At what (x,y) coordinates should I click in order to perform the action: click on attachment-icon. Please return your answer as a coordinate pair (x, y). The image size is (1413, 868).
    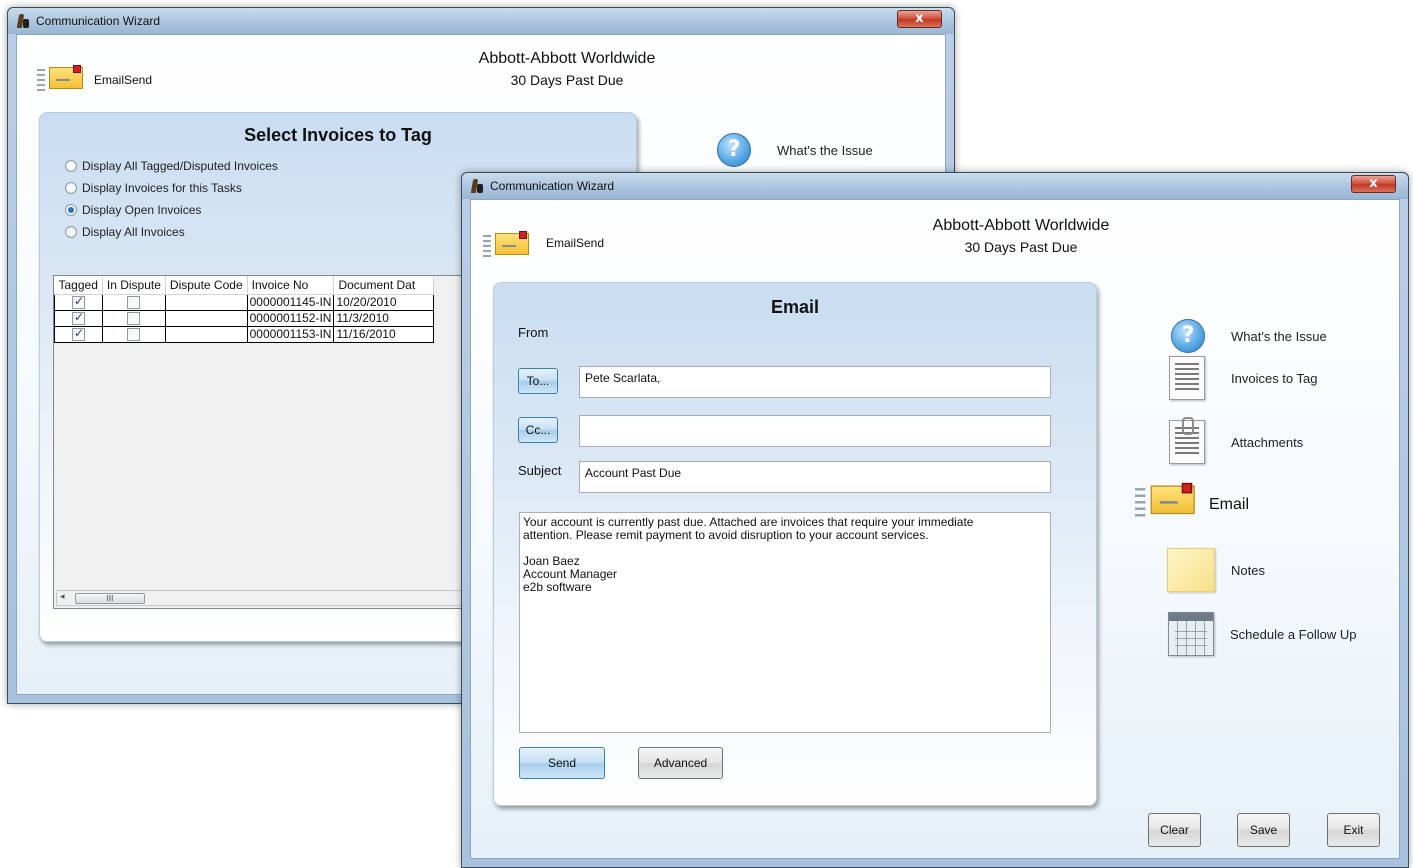
    Looking at the image, I should click on (1187, 440).